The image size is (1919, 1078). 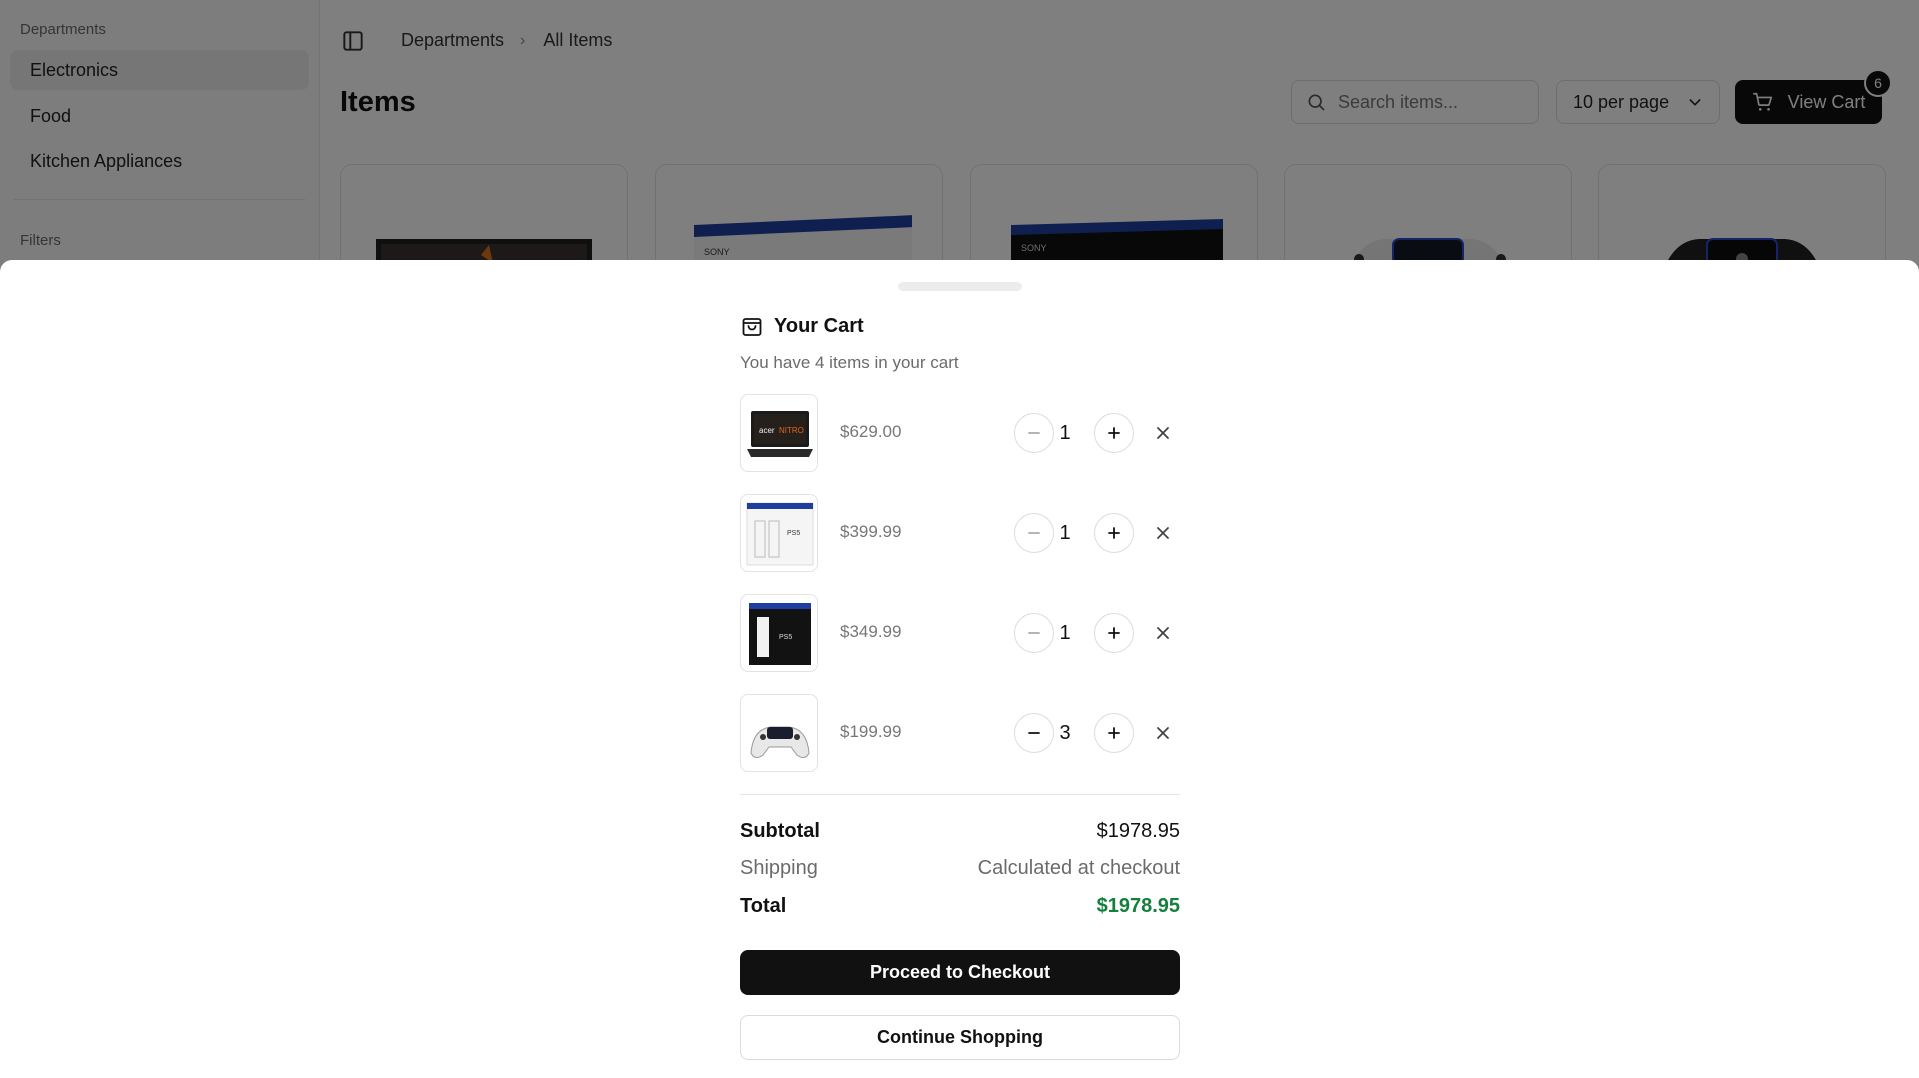 I want to click on subtotal-label: Subtotal, so click(x=780, y=831).